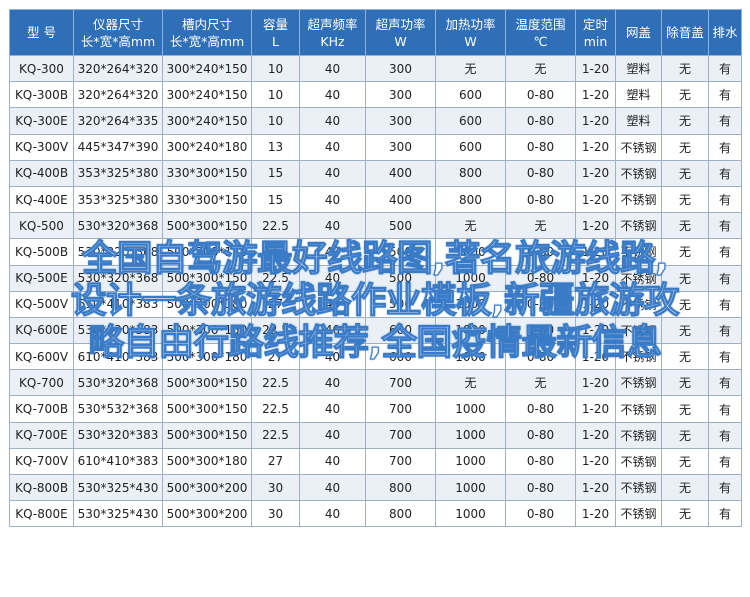 The height and width of the screenshot is (597, 750). I want to click on table-cell: KQ-300V, so click(41, 147).